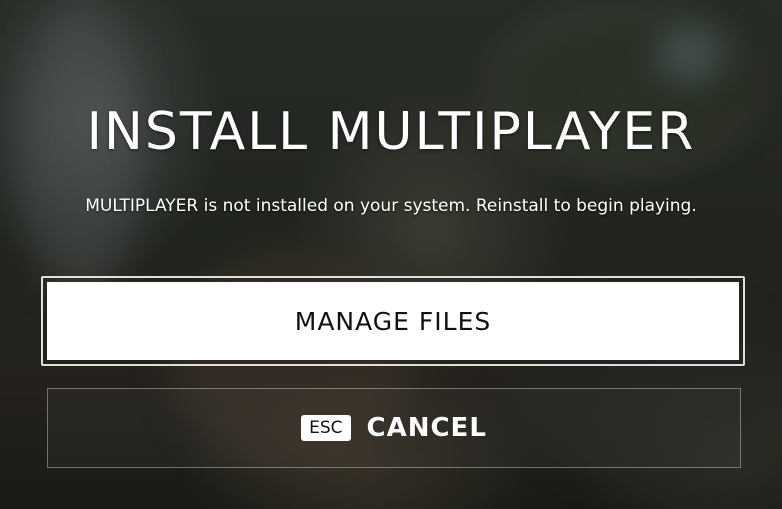 Image resolution: width=782 pixels, height=509 pixels. I want to click on esc-key-hint: ESC, so click(326, 428).